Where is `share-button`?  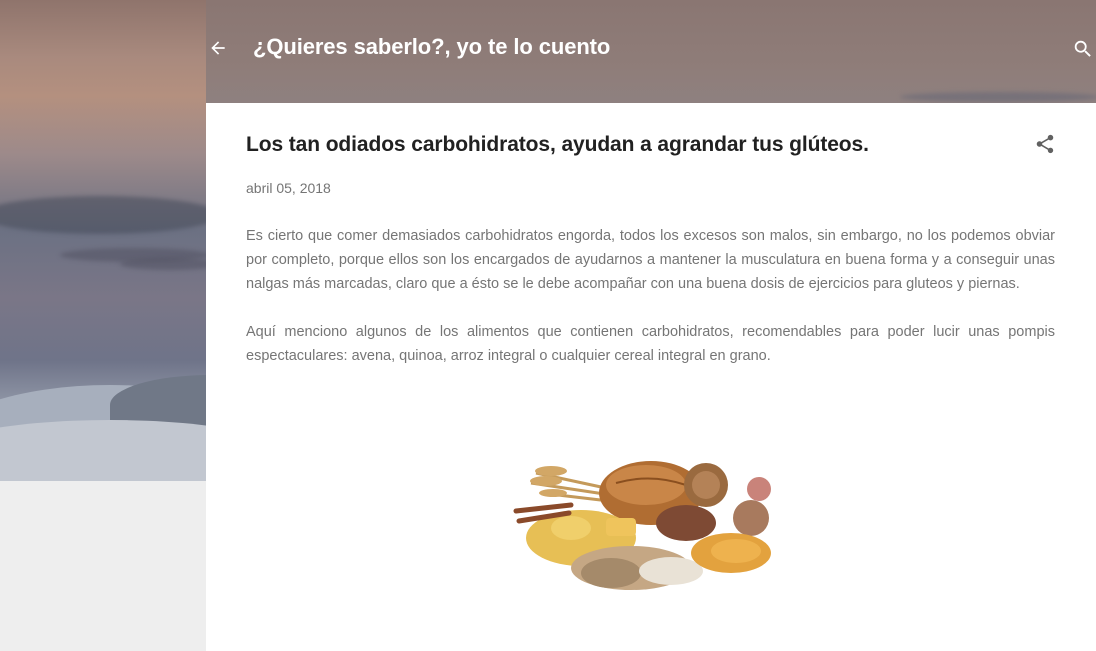 share-button is located at coordinates (1045, 146).